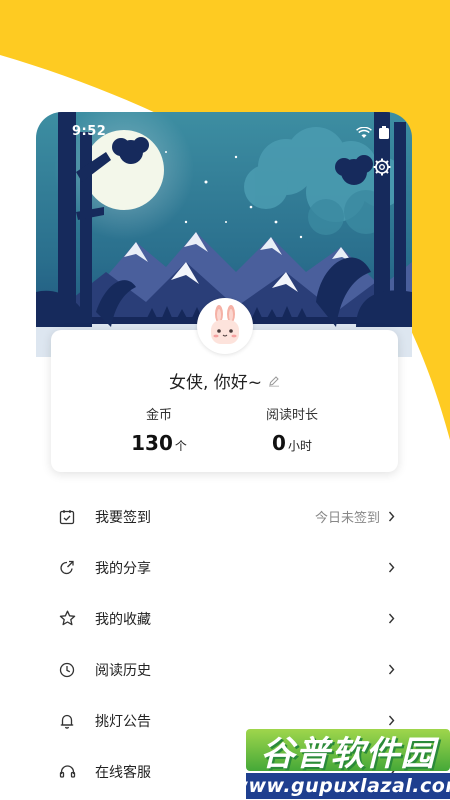  What do you see at coordinates (347, 518) in the screenshot?
I see `checkin-status: 今日未签到` at bounding box center [347, 518].